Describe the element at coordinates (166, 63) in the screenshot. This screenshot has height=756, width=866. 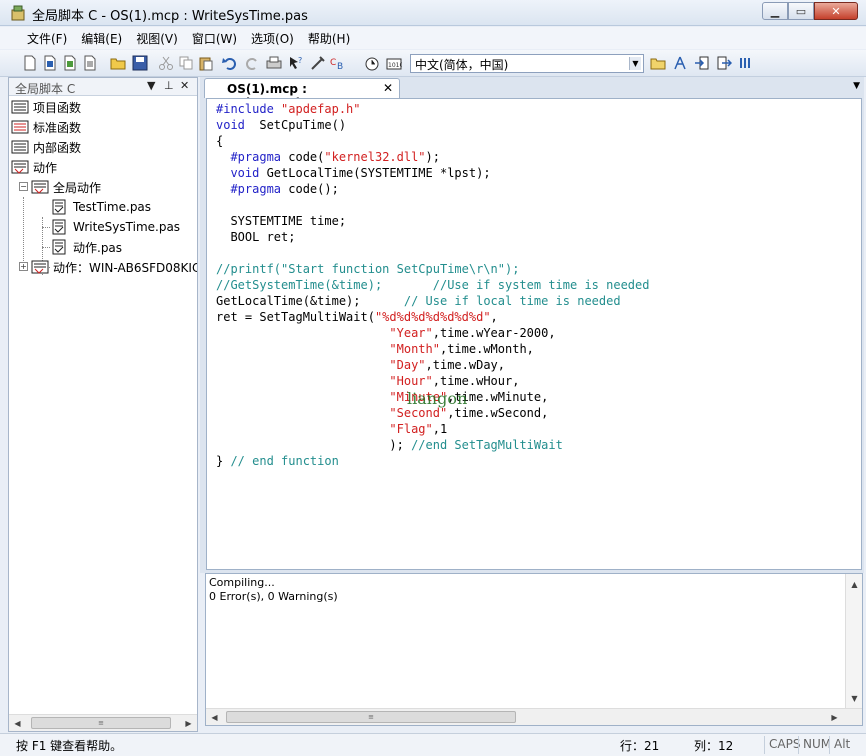
I see `cut-icon` at that location.